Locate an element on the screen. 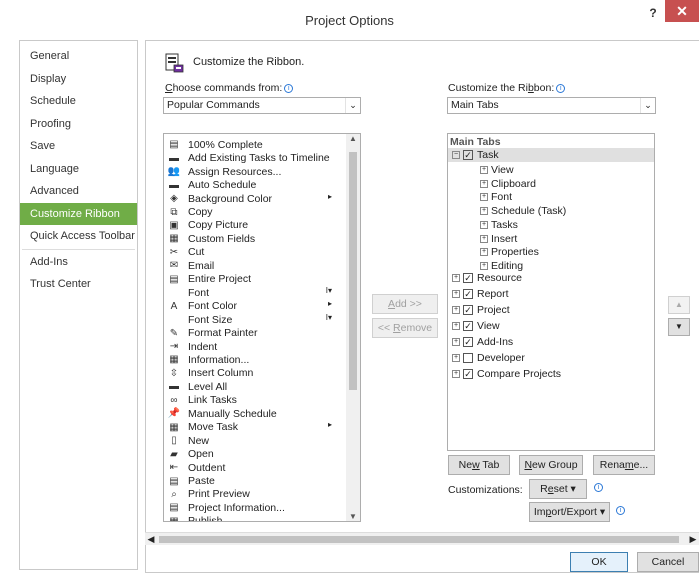  tree-group-item: + Clipboard is located at coordinates (508, 184).